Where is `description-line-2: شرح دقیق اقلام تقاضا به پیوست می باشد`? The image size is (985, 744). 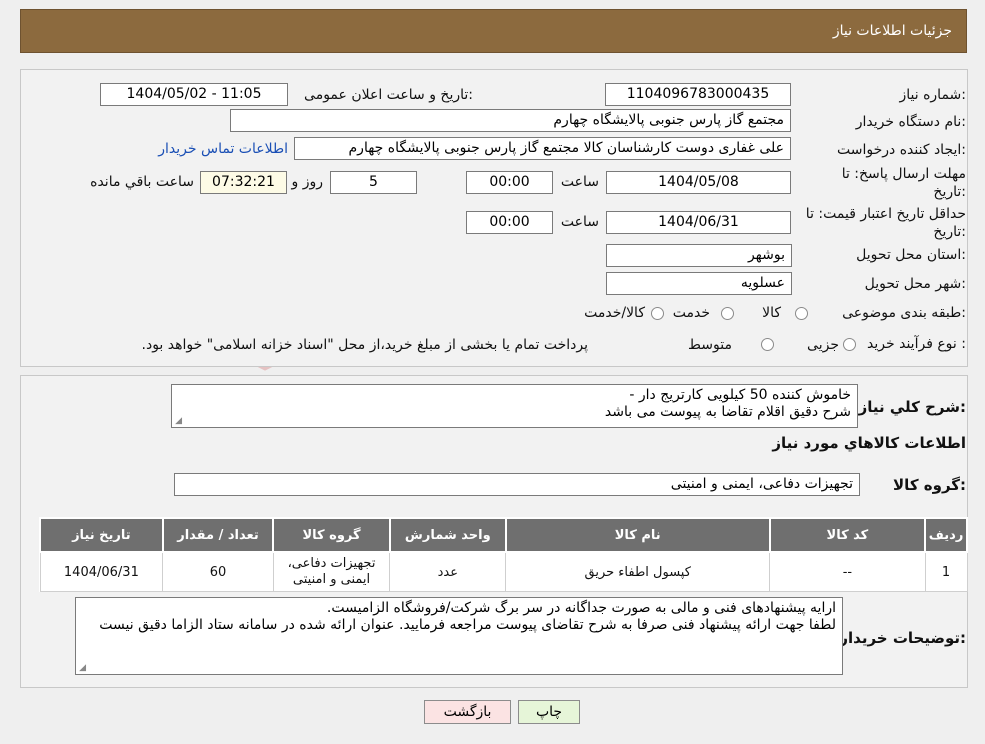 description-line-2: شرح دقیق اقلام تقاضا به پیوست می باشد is located at coordinates (727, 412).